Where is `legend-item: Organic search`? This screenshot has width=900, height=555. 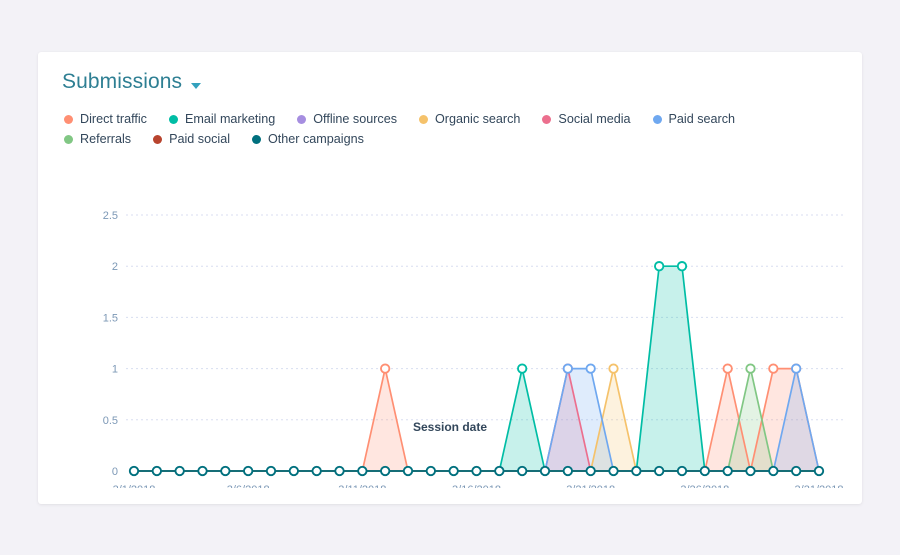 legend-item: Organic search is located at coordinates (469, 119).